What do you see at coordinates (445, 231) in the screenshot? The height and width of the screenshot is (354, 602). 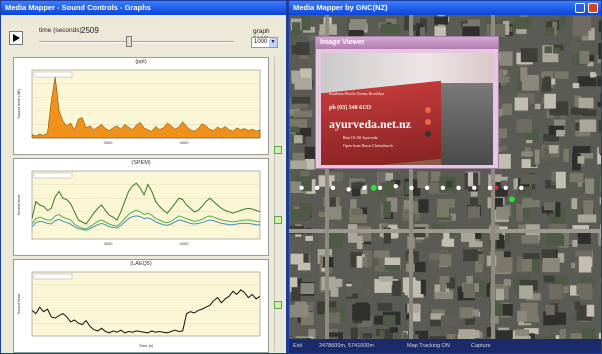 I see `road` at bounding box center [445, 231].